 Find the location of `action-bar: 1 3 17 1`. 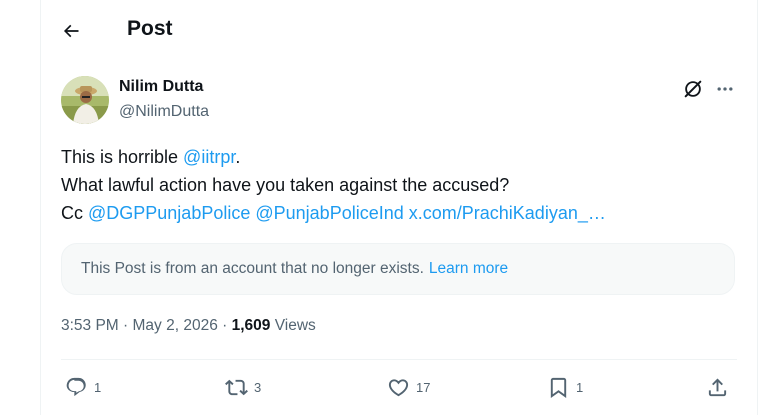

action-bar: 1 3 17 1 is located at coordinates (399, 387).